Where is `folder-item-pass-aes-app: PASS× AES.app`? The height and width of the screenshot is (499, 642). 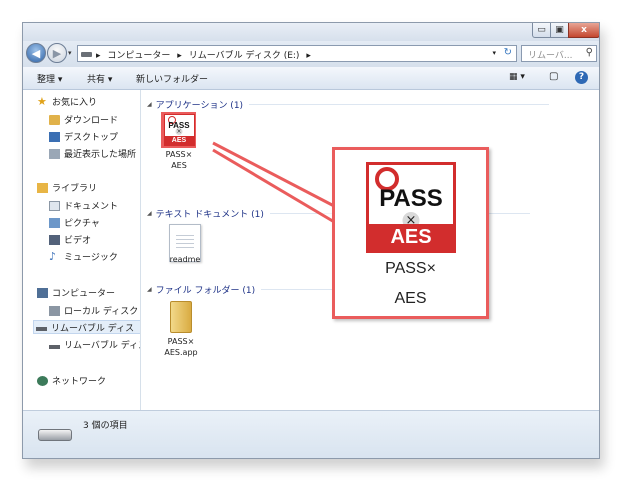 folder-item-pass-aes-app: PASS× AES.app is located at coordinates (181, 329).